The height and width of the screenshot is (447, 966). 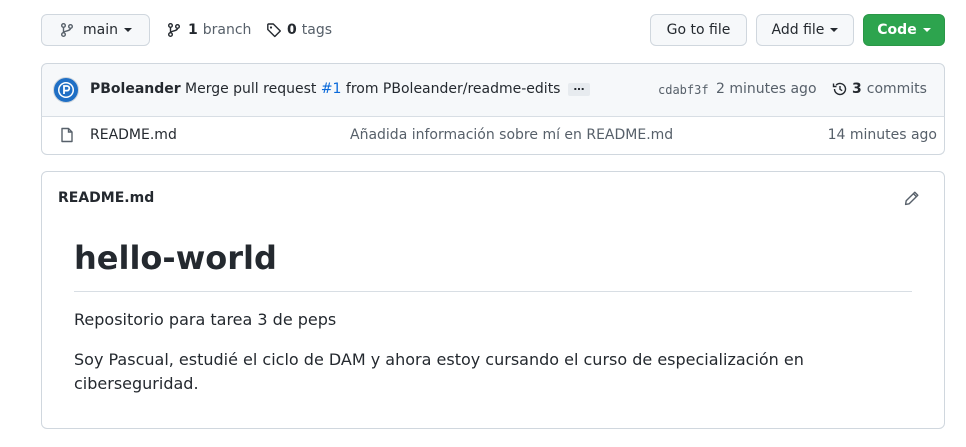 I want to click on avatar, so click(x=66, y=90).